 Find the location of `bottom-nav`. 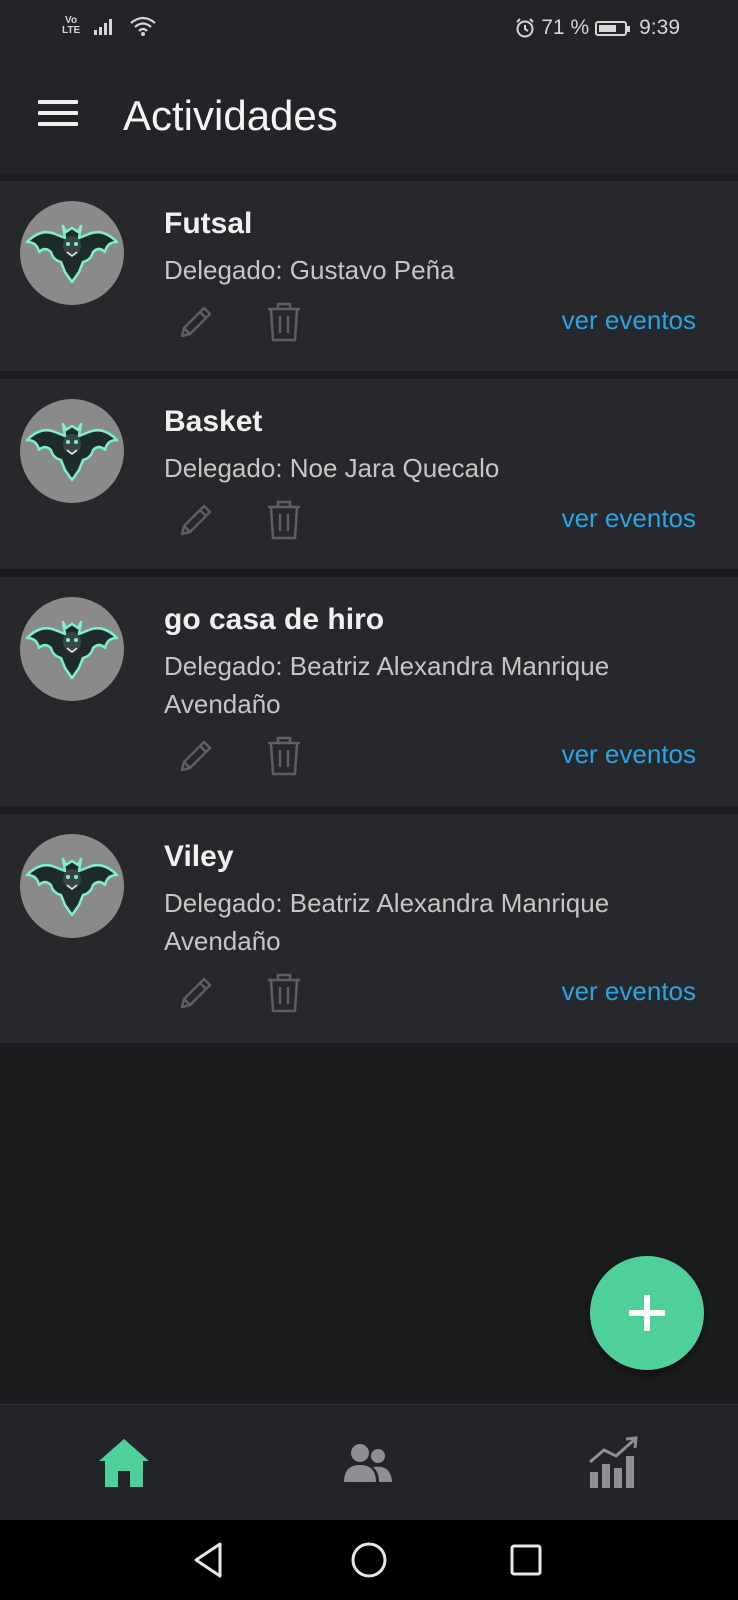

bottom-nav is located at coordinates (369, 1462).